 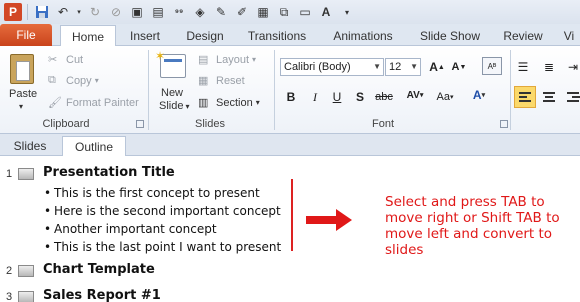 I want to click on copy-button: ⧉ Copy ▾, so click(x=73, y=80).